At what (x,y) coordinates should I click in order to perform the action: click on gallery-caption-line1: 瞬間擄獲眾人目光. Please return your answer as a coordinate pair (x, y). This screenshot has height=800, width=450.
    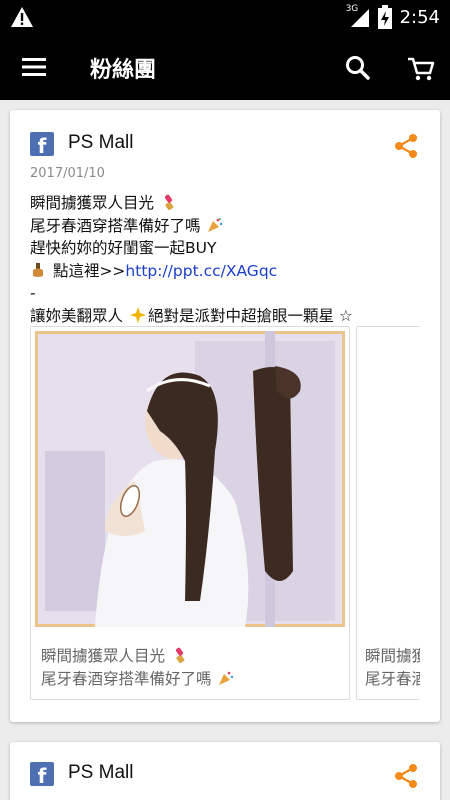
    Looking at the image, I should click on (103, 656).